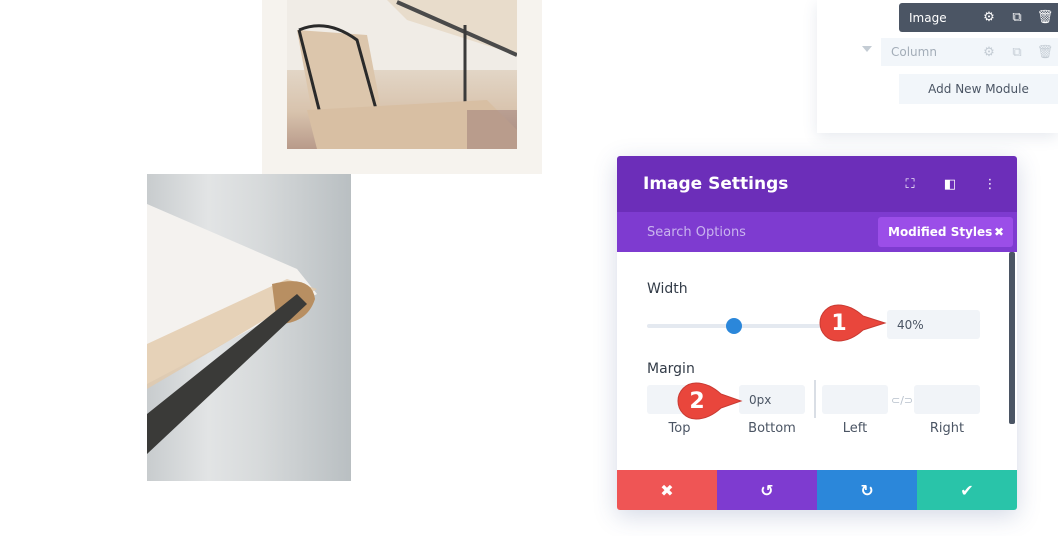 This screenshot has height=536, width=1058. What do you see at coordinates (950, 184) in the screenshot?
I see `split-view-icon: ◧` at bounding box center [950, 184].